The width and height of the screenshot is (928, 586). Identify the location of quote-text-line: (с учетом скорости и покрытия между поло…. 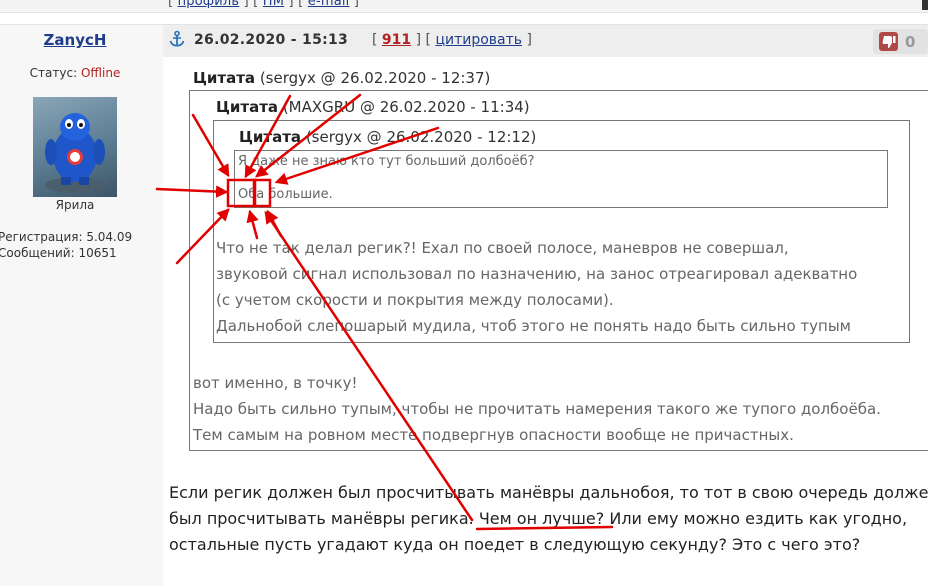
(415, 300).